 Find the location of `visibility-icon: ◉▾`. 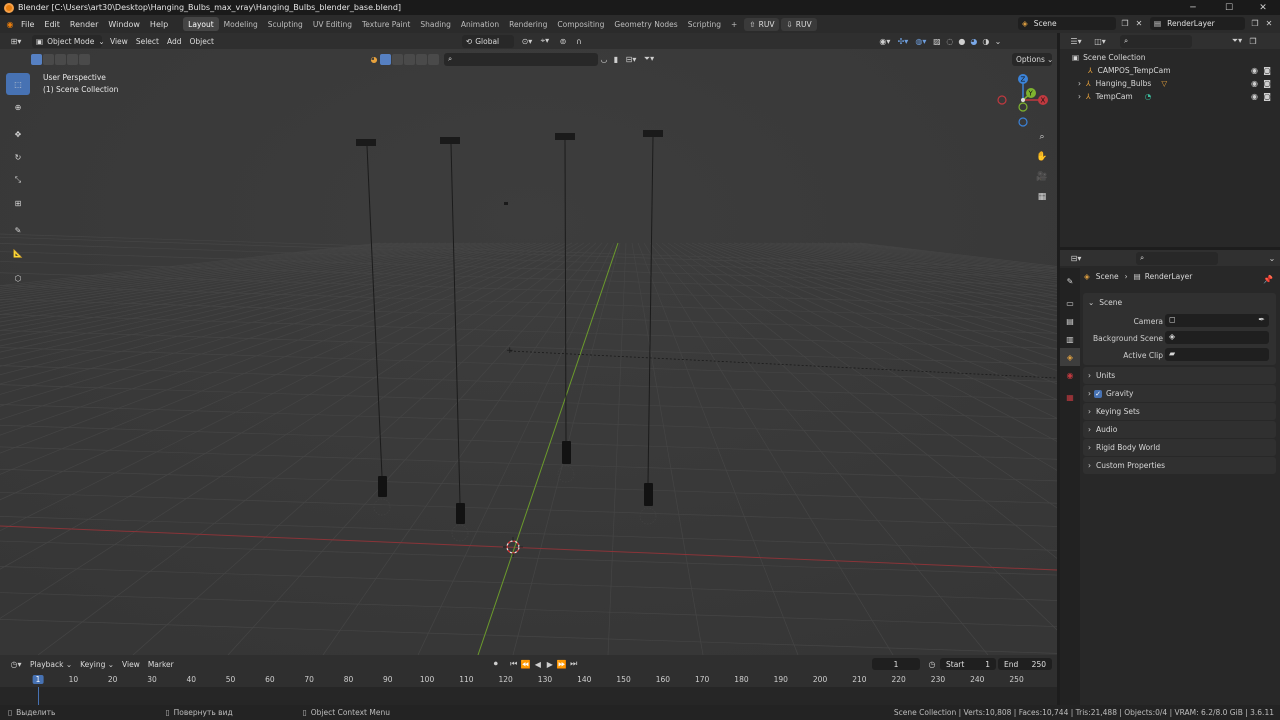

visibility-icon: ◉▾ is located at coordinates (885, 41).